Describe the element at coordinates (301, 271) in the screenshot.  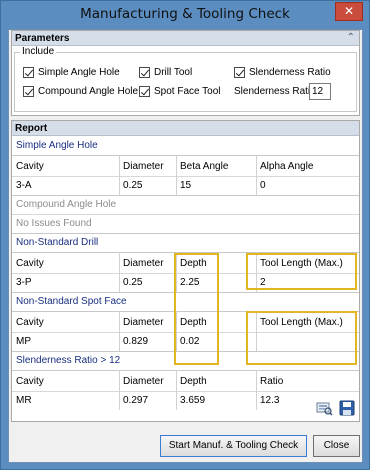
I see `drill-tool-length-highlight` at that location.